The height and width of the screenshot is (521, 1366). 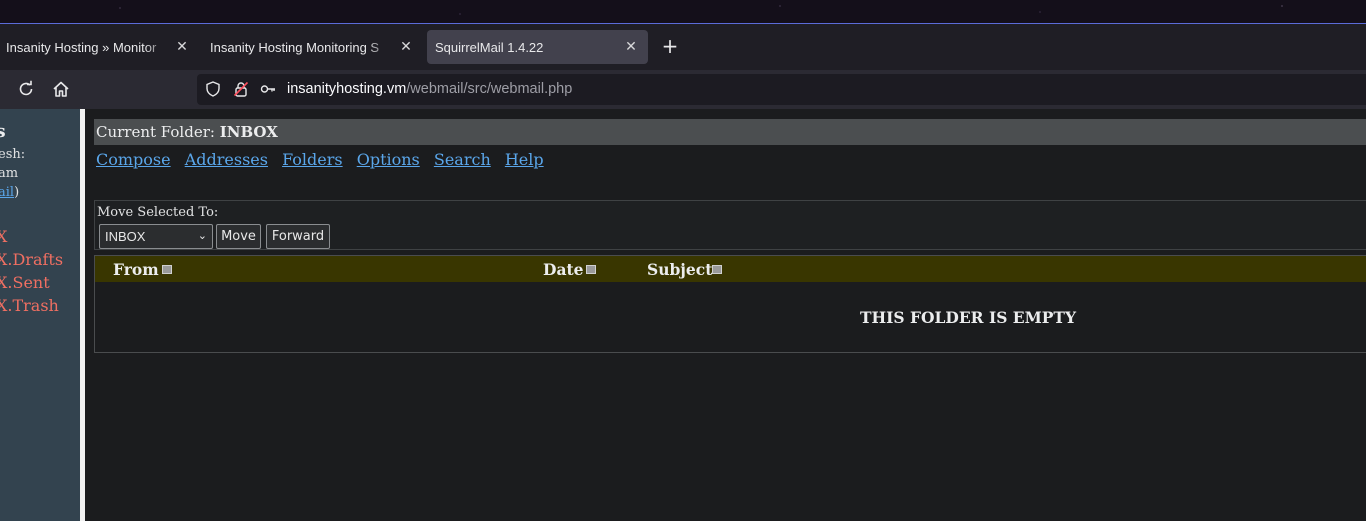 What do you see at coordinates (31, 259) in the screenshot?
I see `folder-drafts: X.Drafts` at bounding box center [31, 259].